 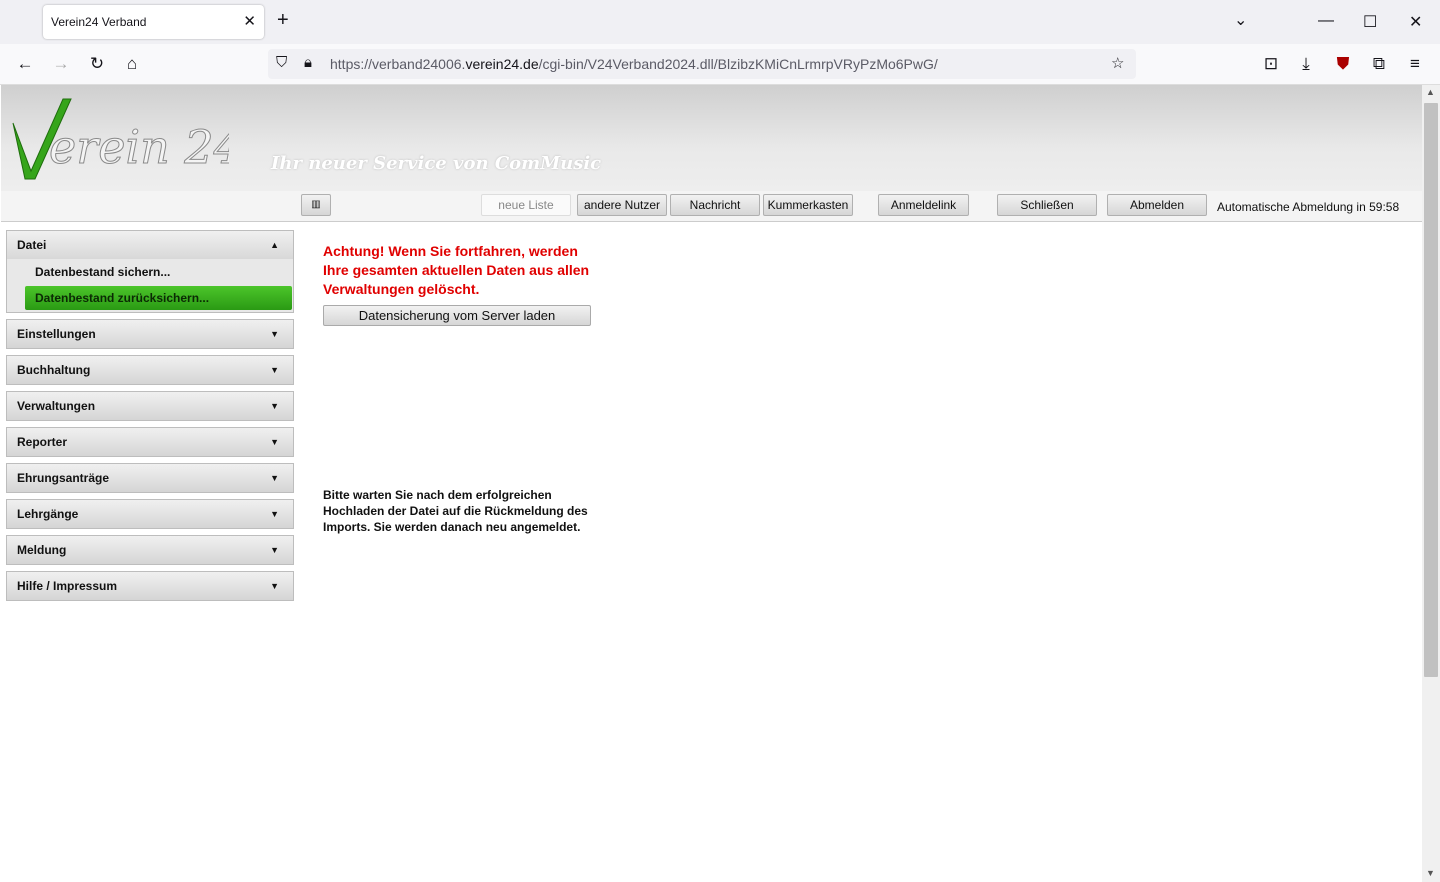 I want to click on menu-icon: ≡, so click(x=1415, y=64).